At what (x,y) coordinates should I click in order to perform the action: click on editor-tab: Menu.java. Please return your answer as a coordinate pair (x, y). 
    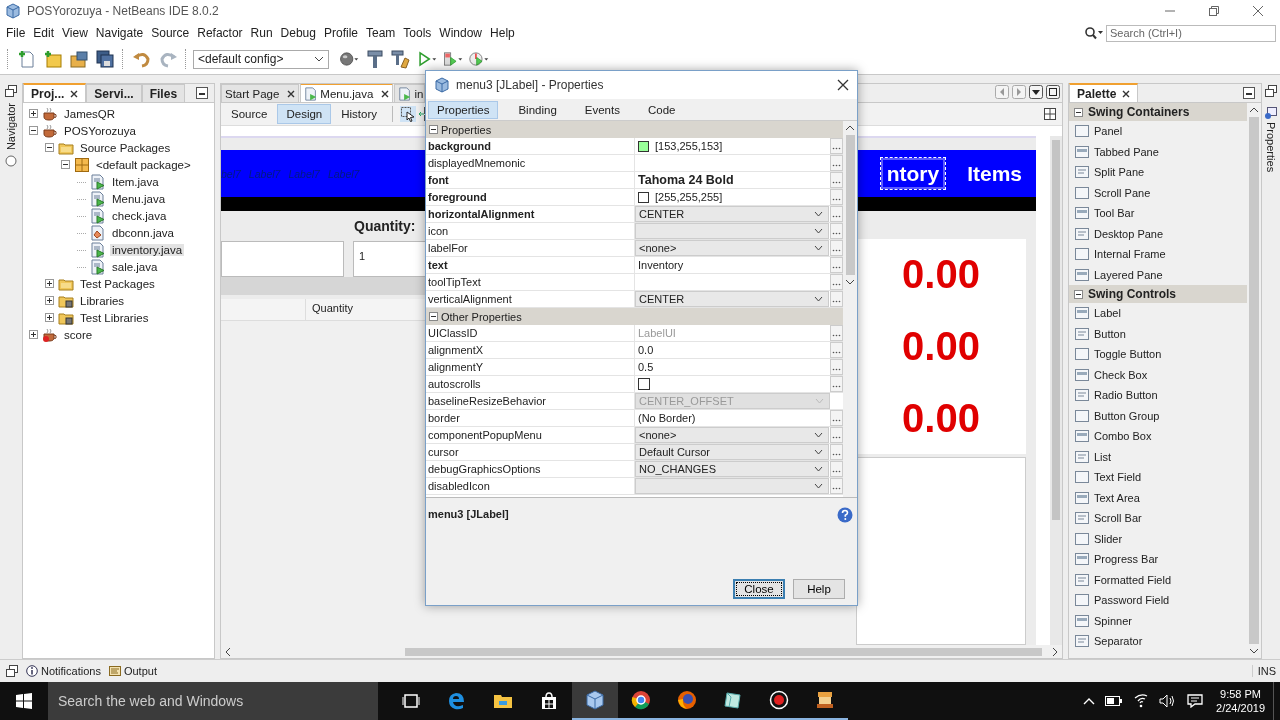
    Looking at the image, I should click on (347, 93).